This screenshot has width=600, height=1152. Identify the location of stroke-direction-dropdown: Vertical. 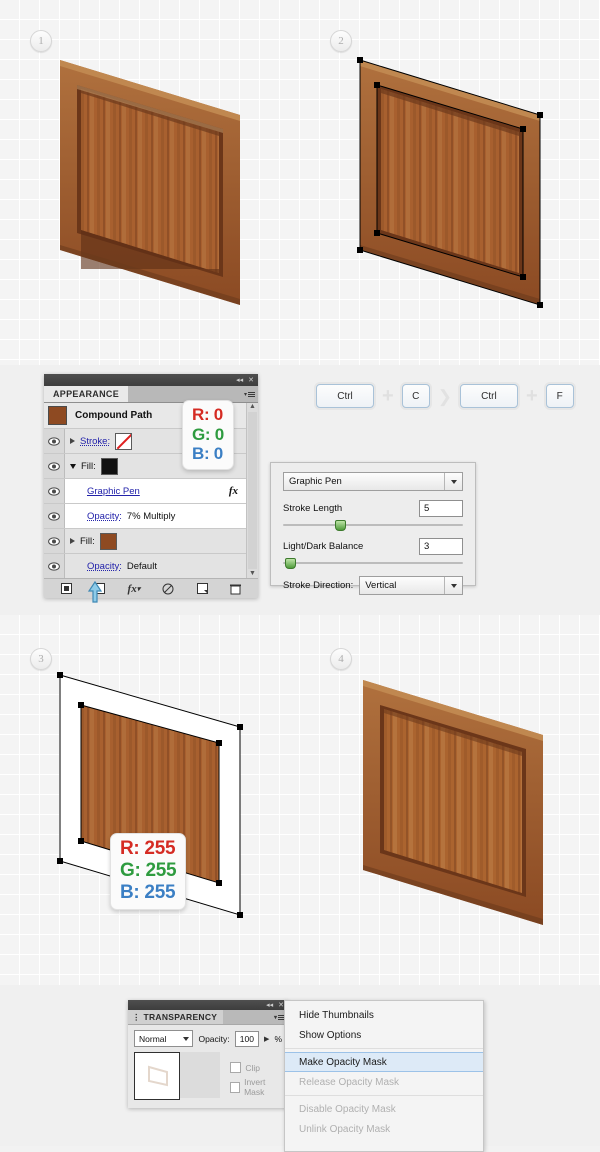
(411, 585).